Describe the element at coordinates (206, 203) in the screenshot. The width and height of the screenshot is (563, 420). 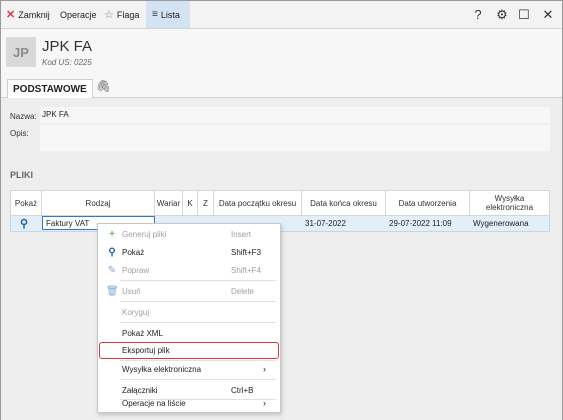
I see `column-header-z: Z` at that location.